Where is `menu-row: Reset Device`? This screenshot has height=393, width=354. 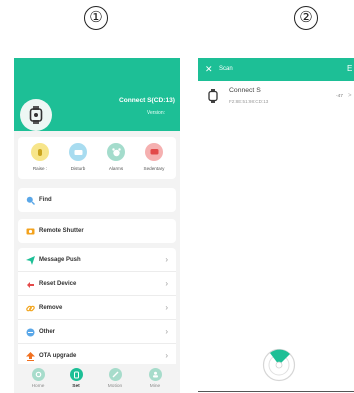 menu-row: Reset Device is located at coordinates (51, 284).